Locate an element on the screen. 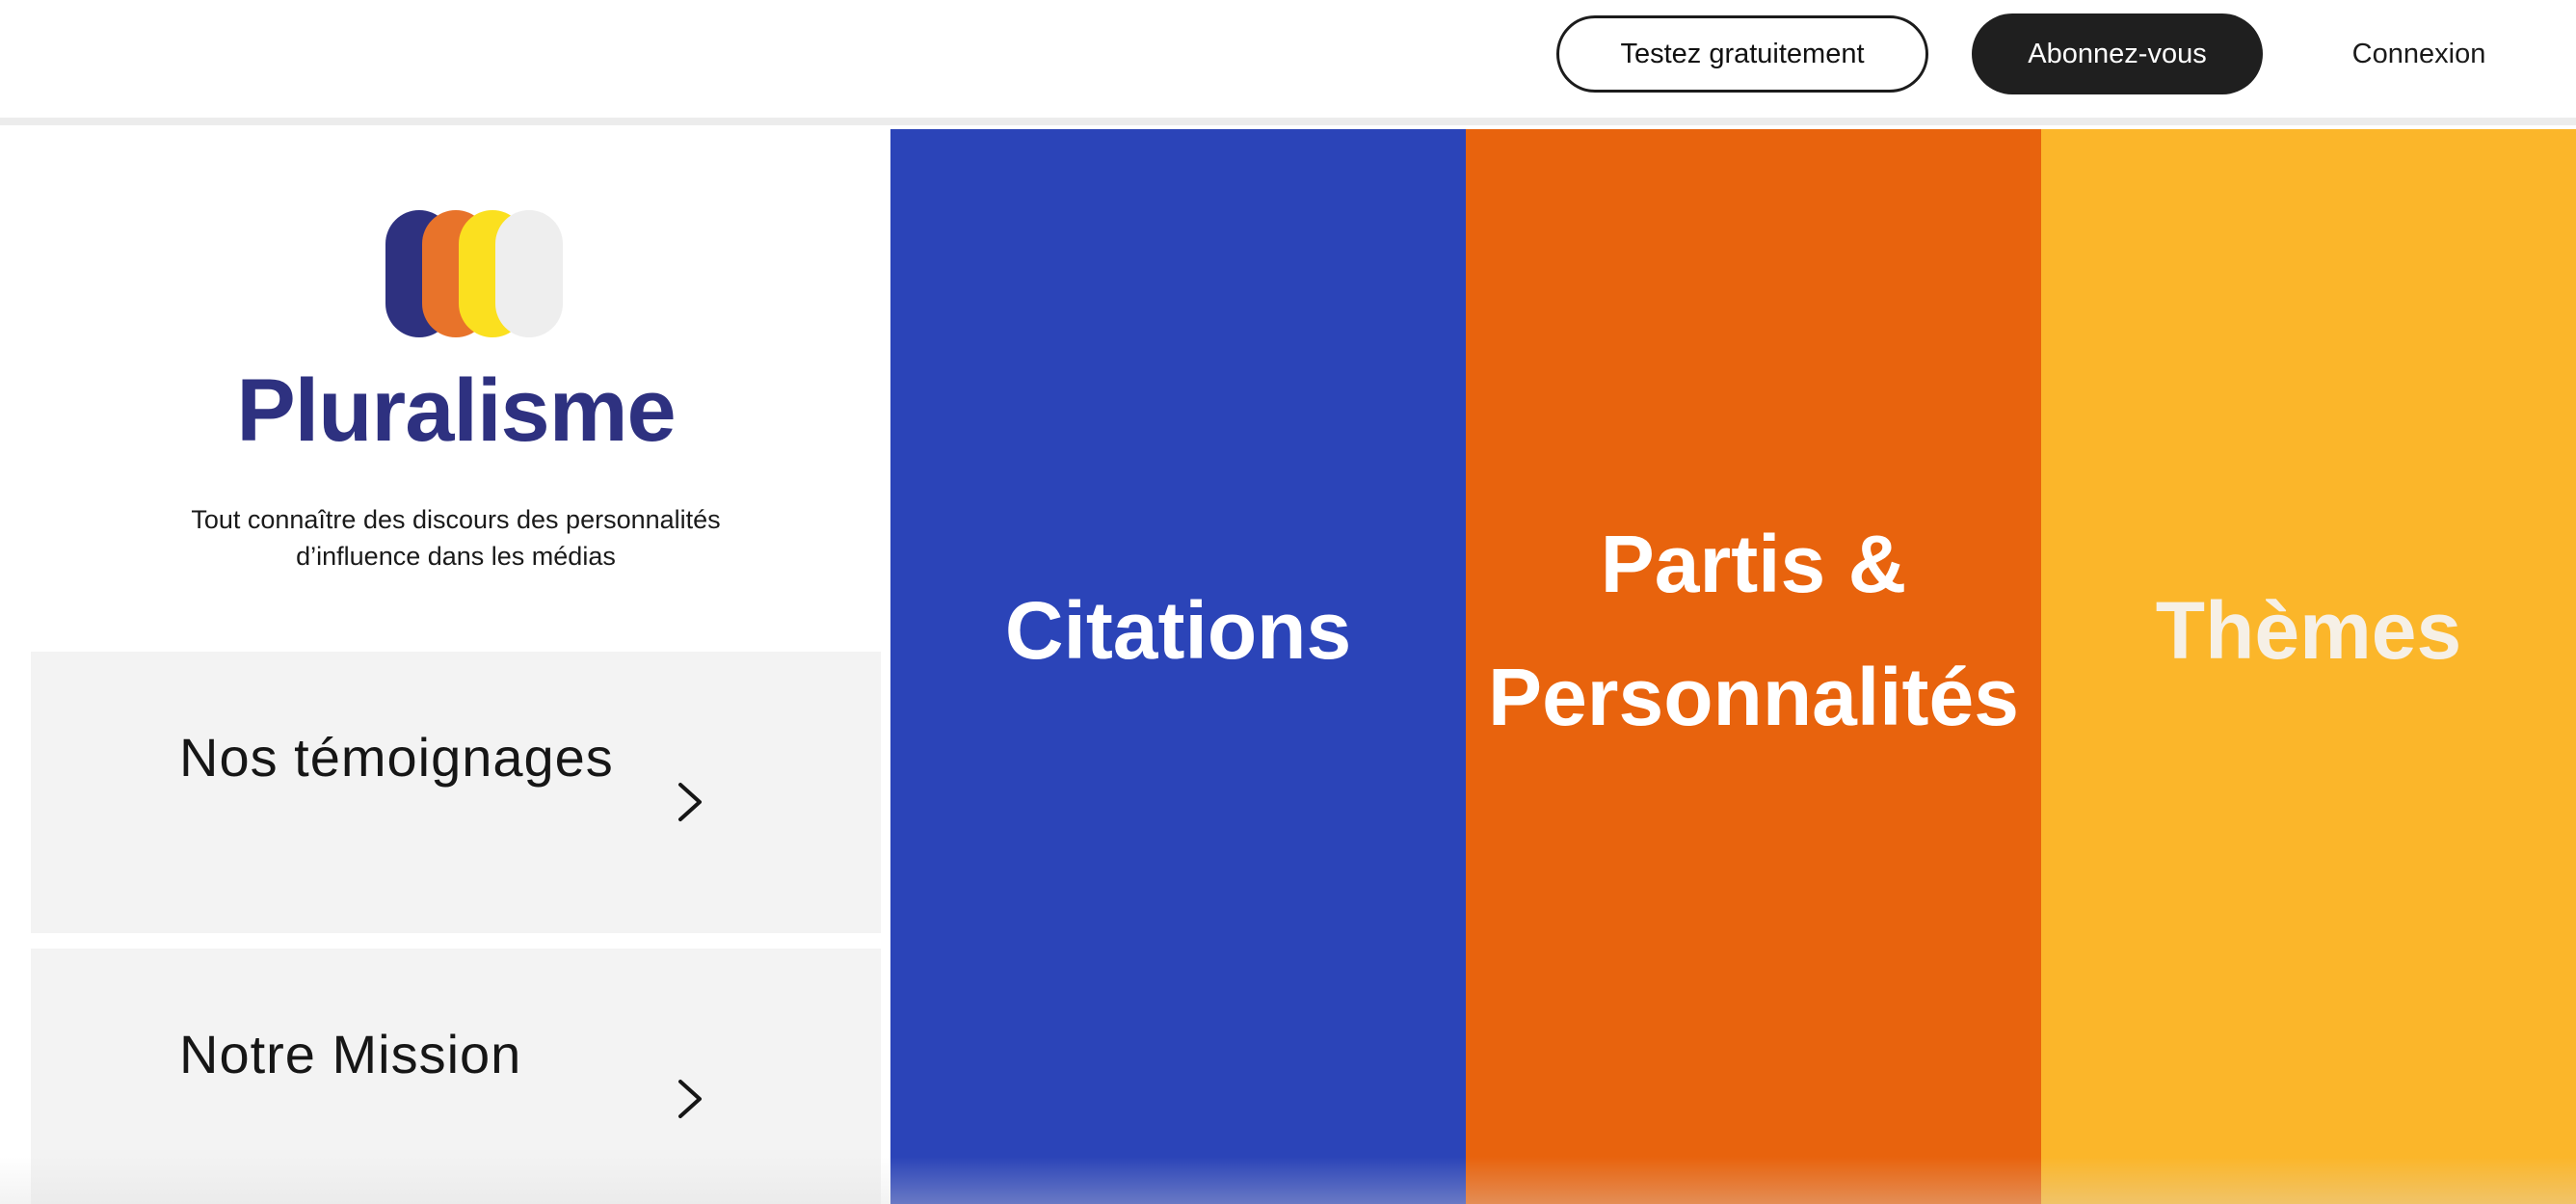 The height and width of the screenshot is (1204, 2576). category-label: Citations is located at coordinates (1178, 630).